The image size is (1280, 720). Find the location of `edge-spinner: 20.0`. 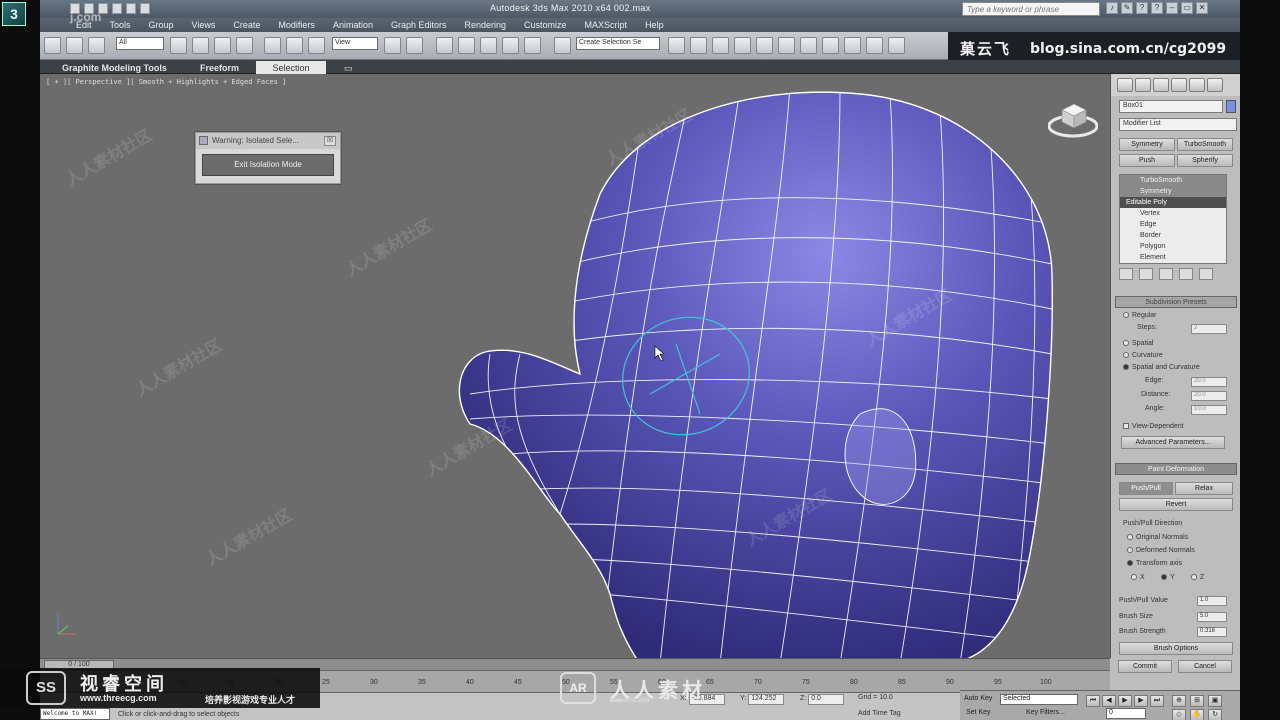

edge-spinner: 20.0 is located at coordinates (1209, 382).